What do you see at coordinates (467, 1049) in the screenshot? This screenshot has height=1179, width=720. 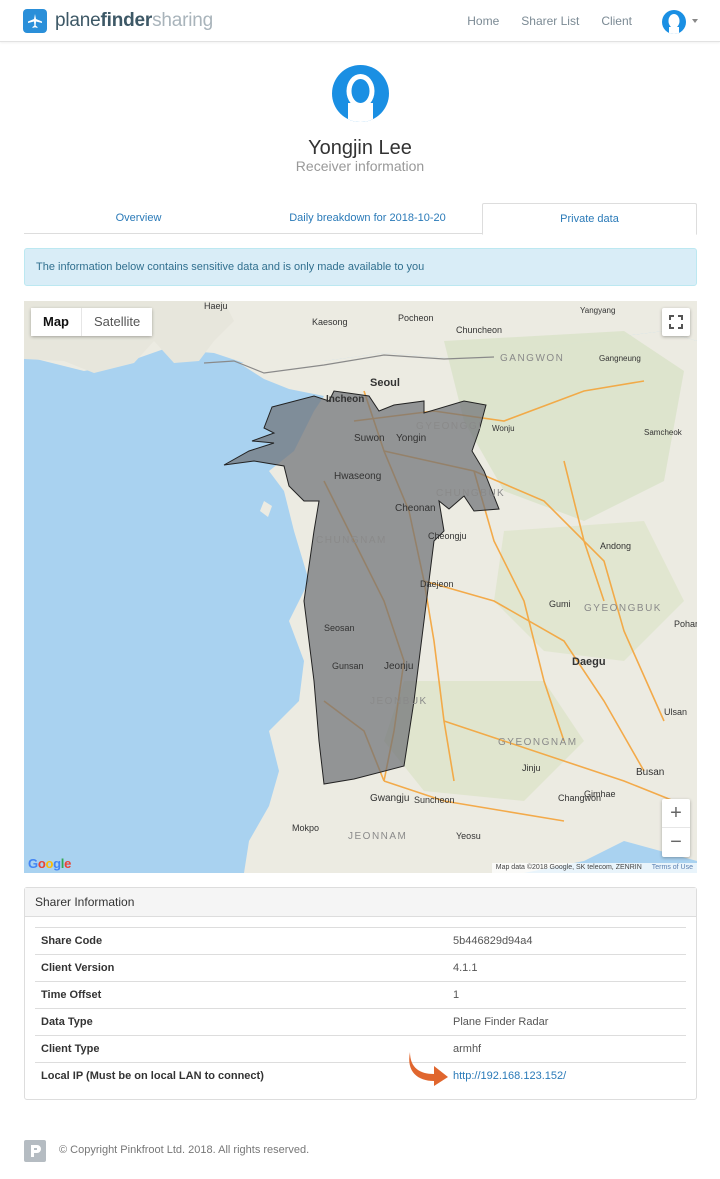 I see `row-value: armhf` at bounding box center [467, 1049].